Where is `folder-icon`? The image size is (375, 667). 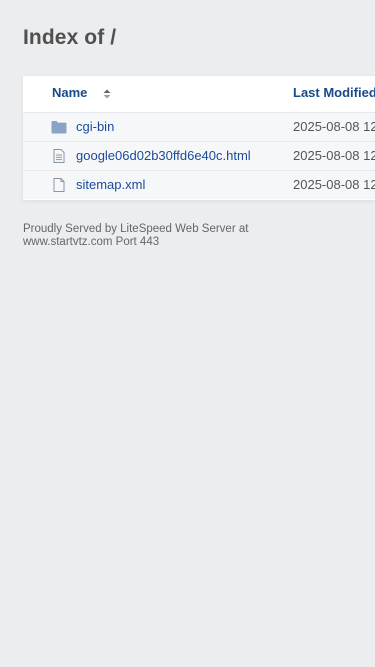
folder-icon is located at coordinates (59, 127).